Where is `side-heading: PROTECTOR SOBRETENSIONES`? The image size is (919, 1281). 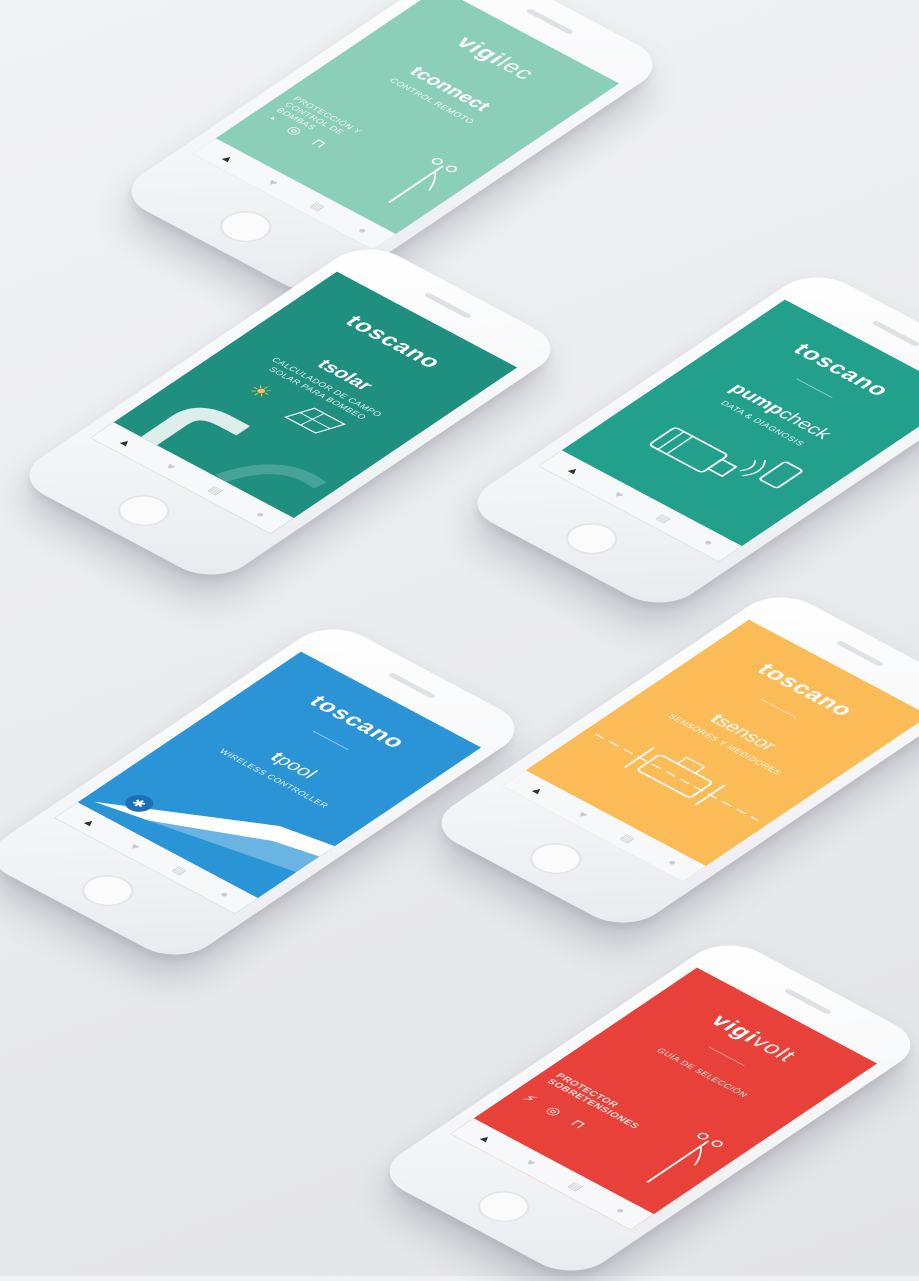 side-heading: PROTECTOR SOBRETENSIONES is located at coordinates (593, 1101).